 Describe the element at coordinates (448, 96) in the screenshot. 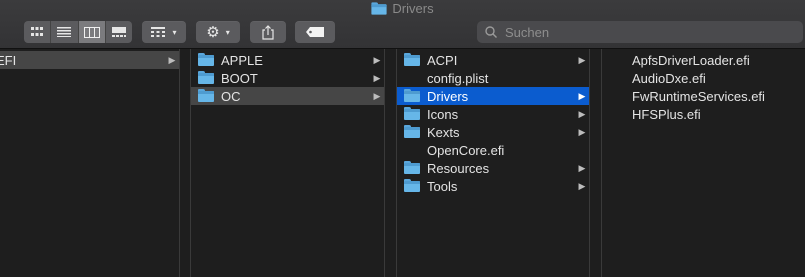

I see `item-label: Drivers` at that location.